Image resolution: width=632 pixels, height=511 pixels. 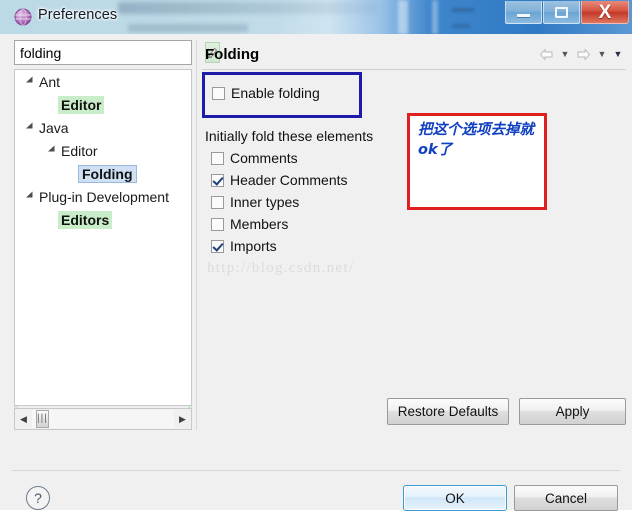 I want to click on option-row-comments: Comments, so click(x=254, y=158).